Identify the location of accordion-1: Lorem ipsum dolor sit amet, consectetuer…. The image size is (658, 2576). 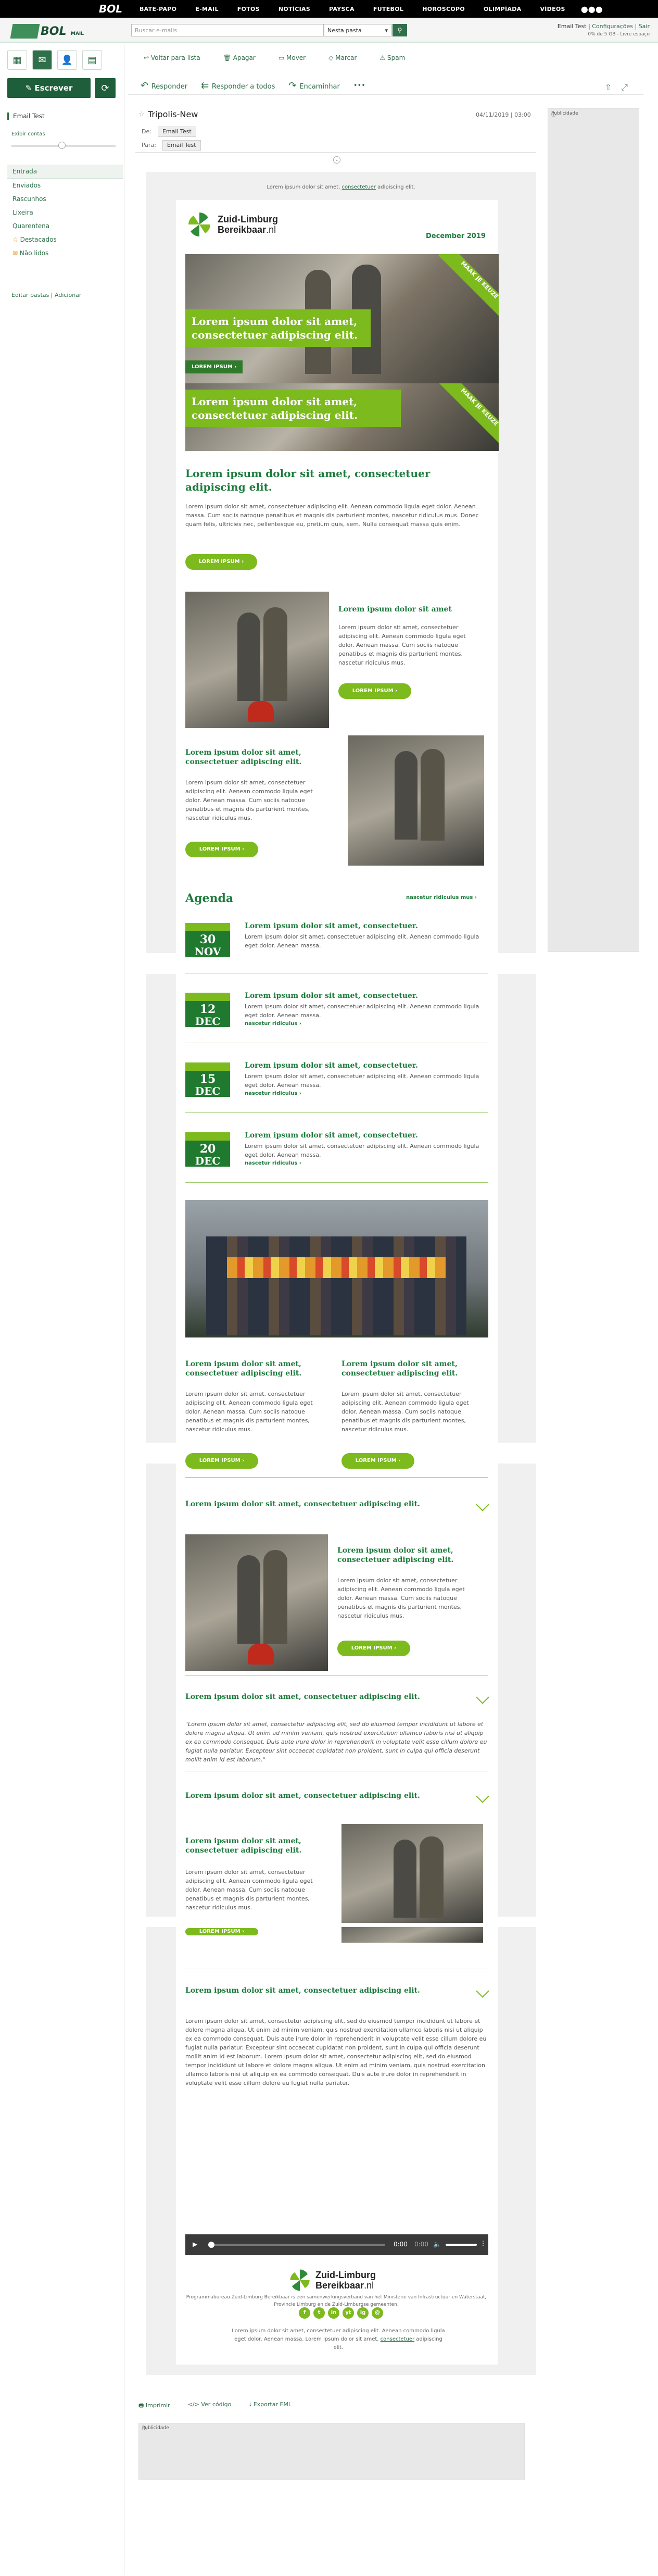
(337, 1504).